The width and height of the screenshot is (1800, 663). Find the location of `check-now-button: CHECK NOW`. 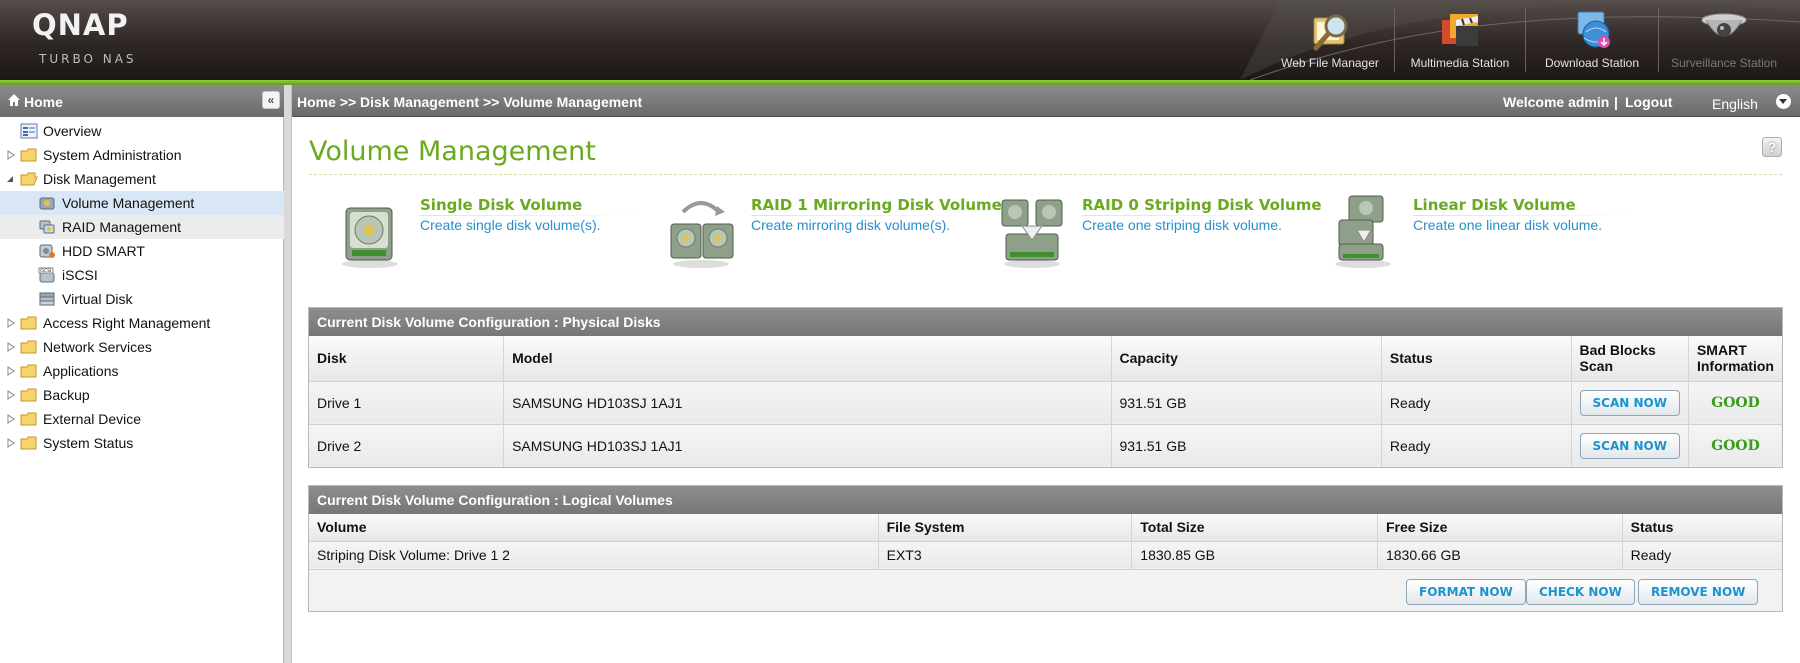

check-now-button: CHECK NOW is located at coordinates (1580, 592).